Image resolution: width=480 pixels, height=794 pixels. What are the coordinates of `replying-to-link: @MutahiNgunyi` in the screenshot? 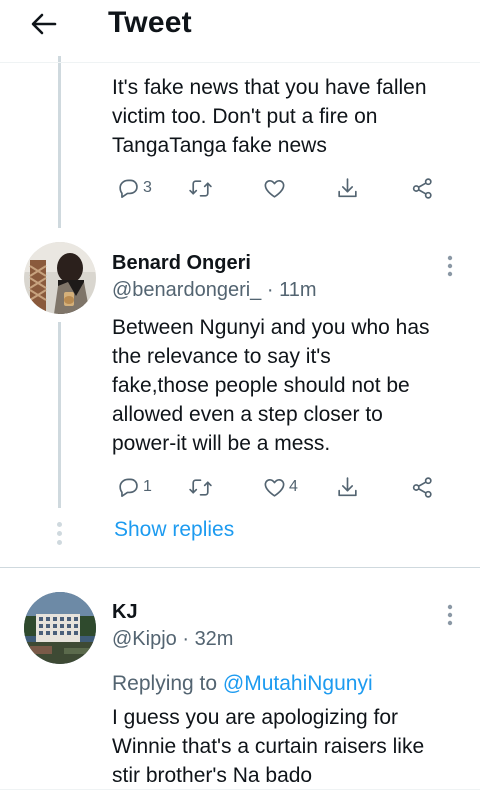 It's located at (298, 683).